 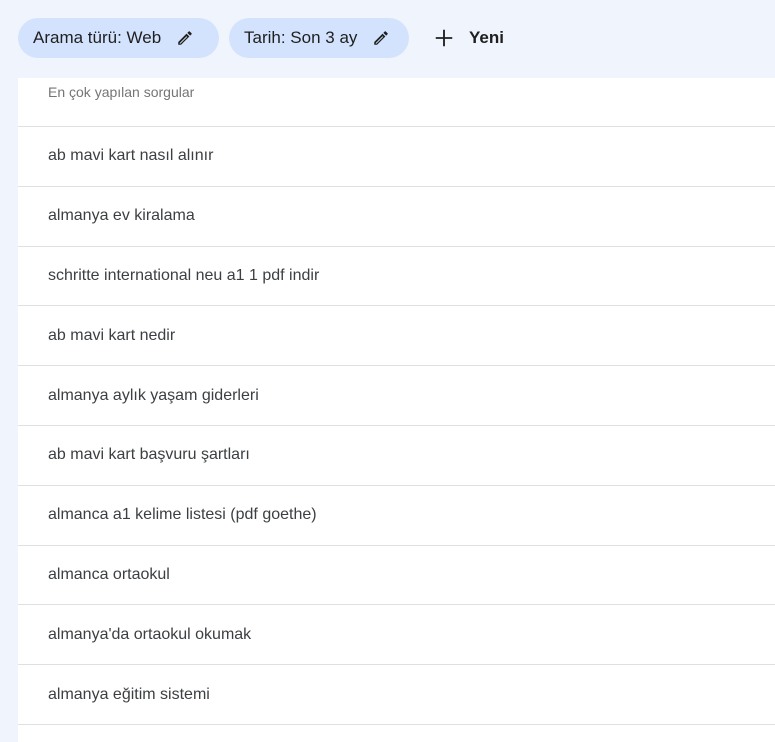 I want to click on query-text: almanya aylık yaşam giderleri, so click(x=153, y=395).